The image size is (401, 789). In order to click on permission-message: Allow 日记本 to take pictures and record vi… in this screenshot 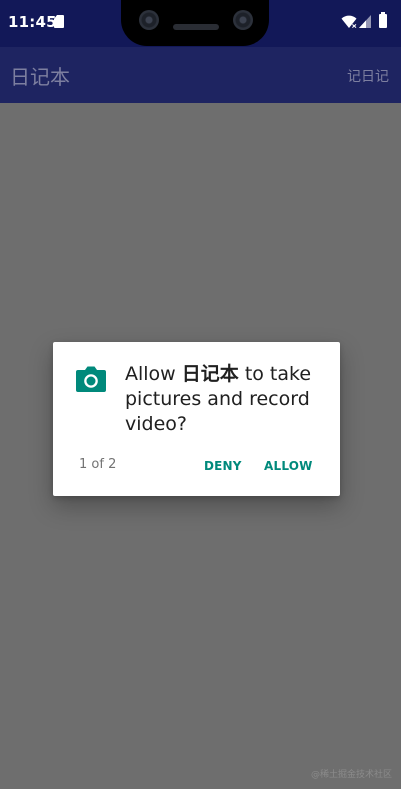, I will do `click(222, 399)`.